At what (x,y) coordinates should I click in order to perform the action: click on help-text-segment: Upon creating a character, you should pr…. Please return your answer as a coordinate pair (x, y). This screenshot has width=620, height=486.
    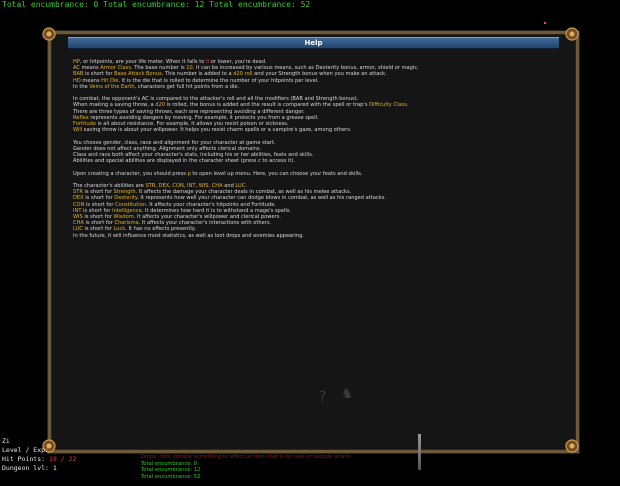
    Looking at the image, I should click on (130, 173).